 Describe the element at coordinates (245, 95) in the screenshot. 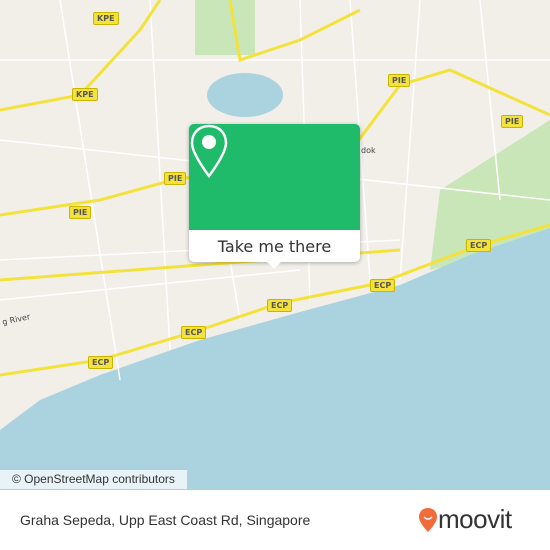

I see `reservoir` at that location.